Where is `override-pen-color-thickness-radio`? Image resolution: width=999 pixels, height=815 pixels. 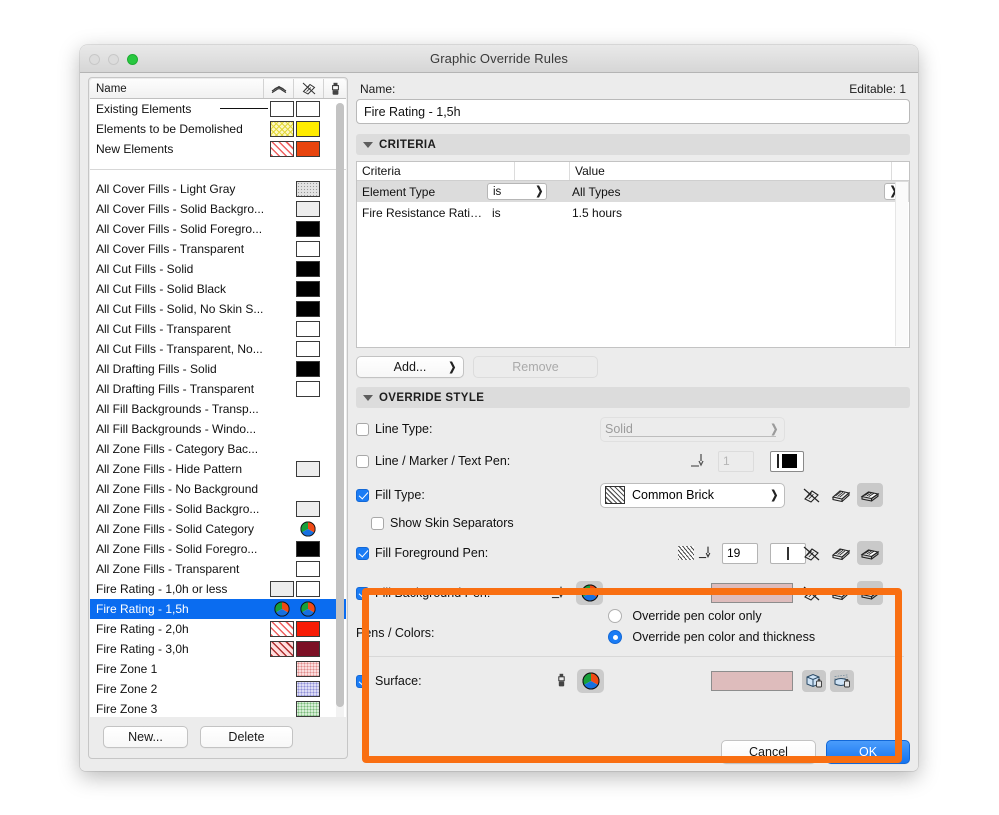 override-pen-color-thickness-radio is located at coordinates (615, 637).